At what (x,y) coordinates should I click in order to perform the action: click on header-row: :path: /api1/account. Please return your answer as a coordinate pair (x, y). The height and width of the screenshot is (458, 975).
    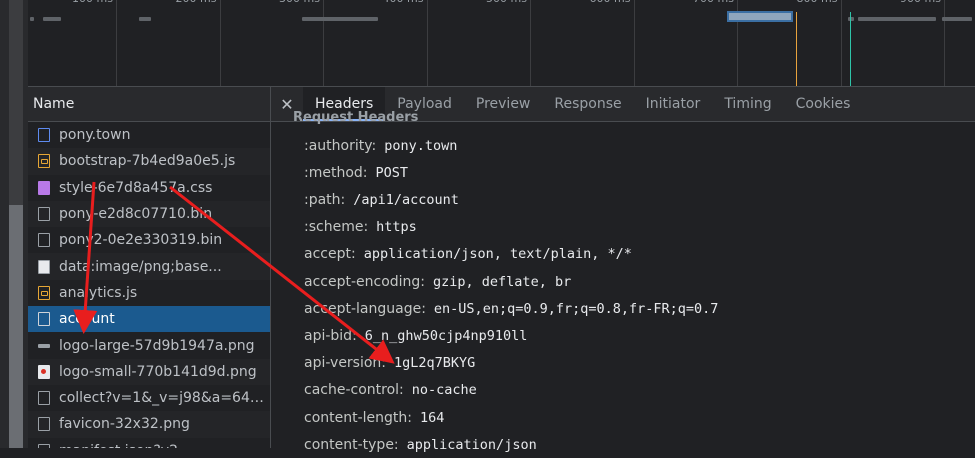
    Looking at the image, I should click on (381, 199).